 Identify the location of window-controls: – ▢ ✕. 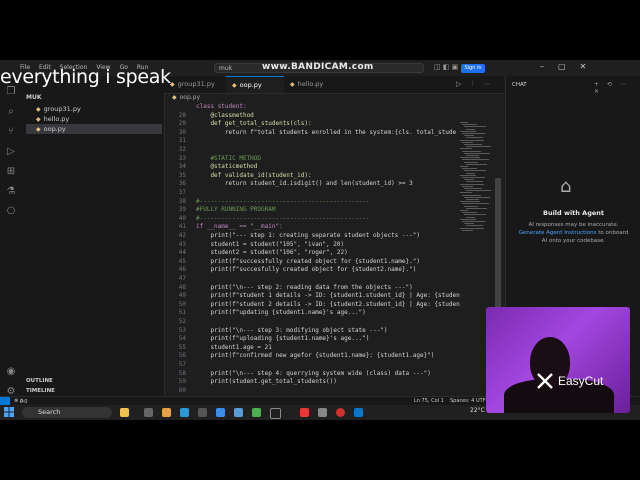
(563, 66).